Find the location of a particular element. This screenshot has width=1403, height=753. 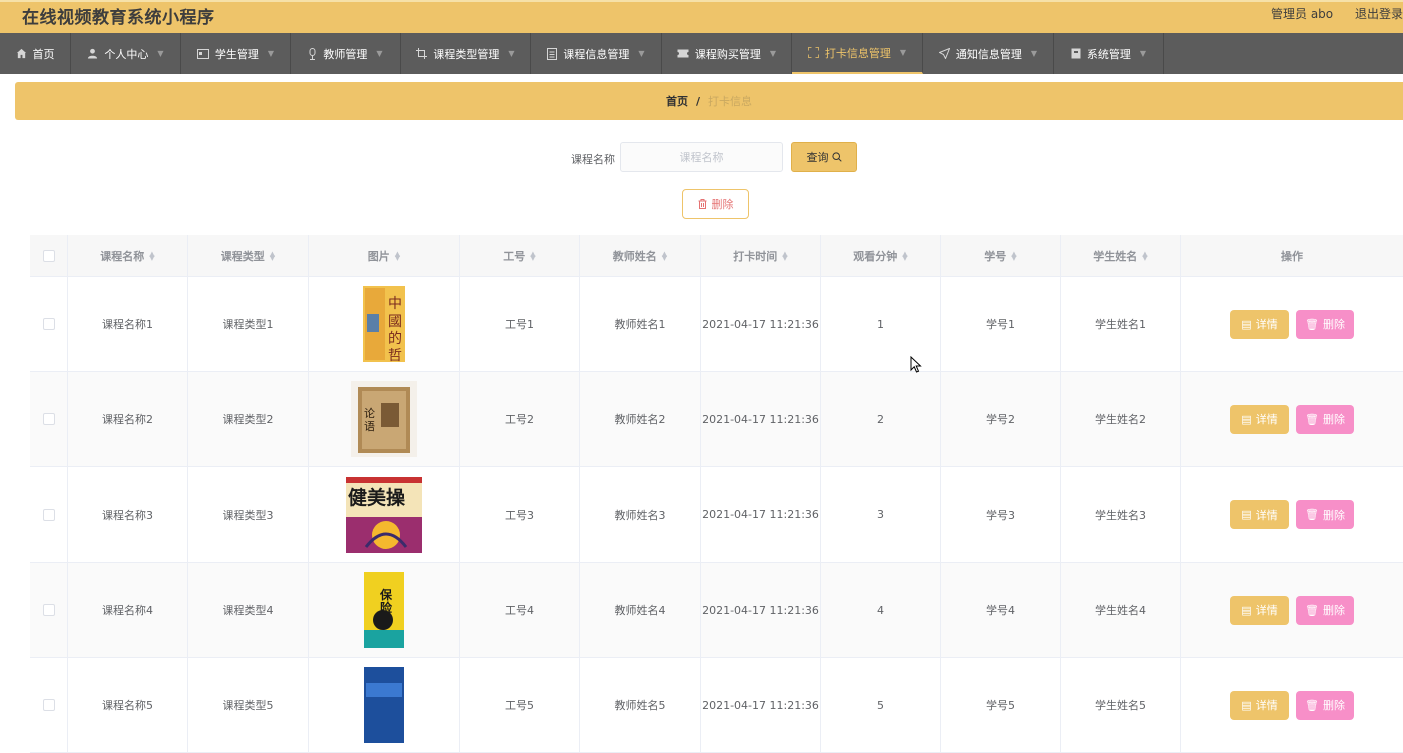

nav-label: 教师管理 is located at coordinates (345, 54).